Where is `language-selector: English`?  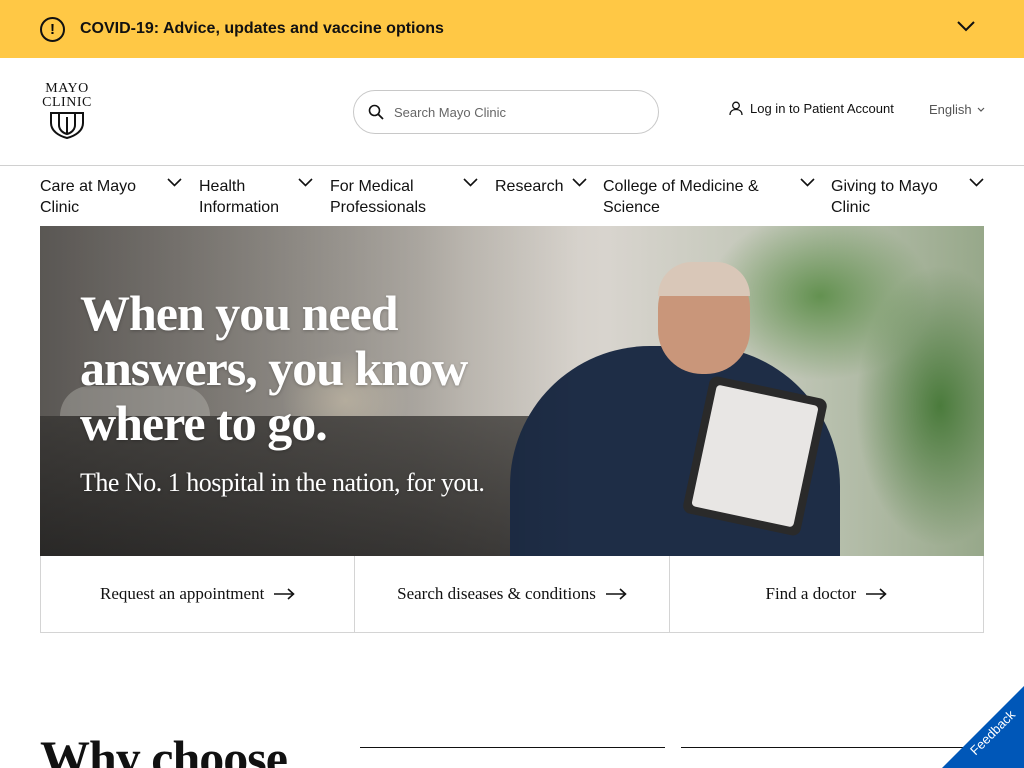
language-selector: English is located at coordinates (957, 109).